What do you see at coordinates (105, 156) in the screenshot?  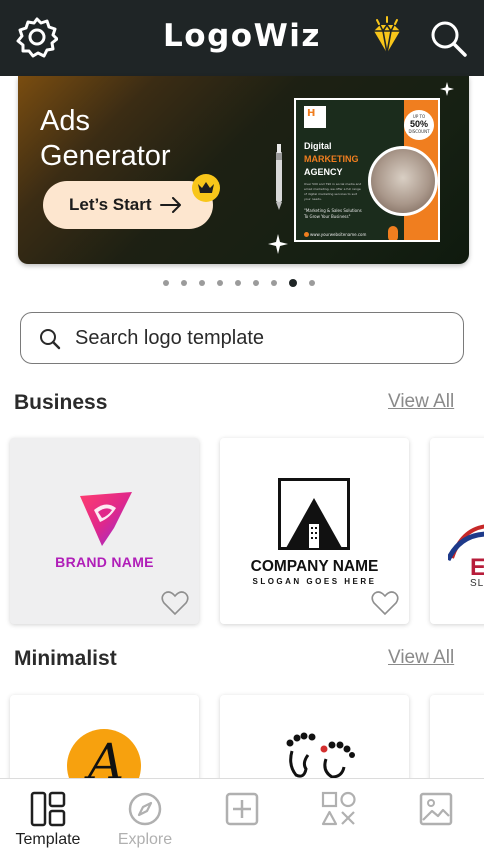 I see `banner-title-line2: Generator` at bounding box center [105, 156].